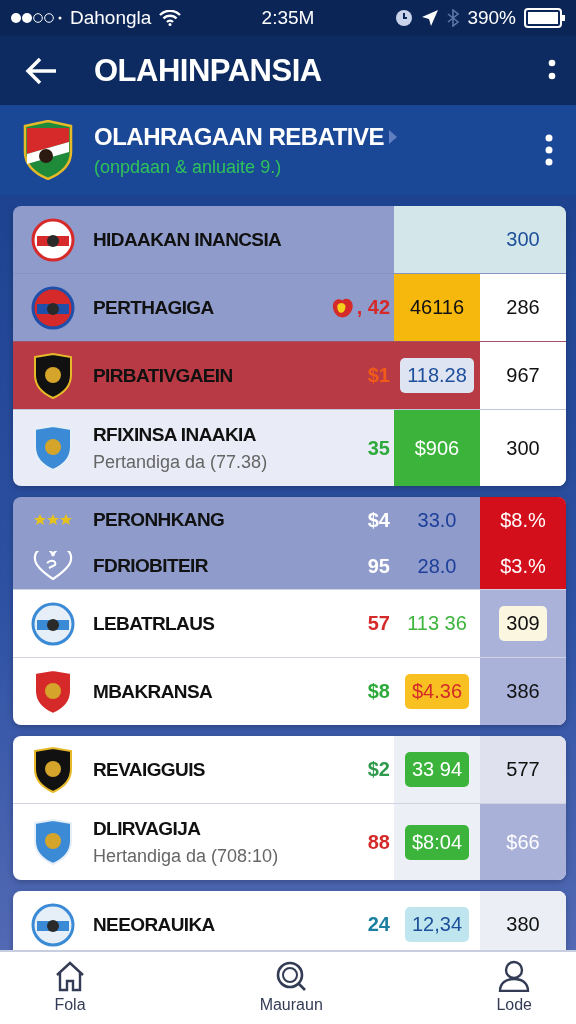 Image resolution: width=576 pixels, height=1024 pixels. I want to click on nav-tab: Lode, so click(514, 988).